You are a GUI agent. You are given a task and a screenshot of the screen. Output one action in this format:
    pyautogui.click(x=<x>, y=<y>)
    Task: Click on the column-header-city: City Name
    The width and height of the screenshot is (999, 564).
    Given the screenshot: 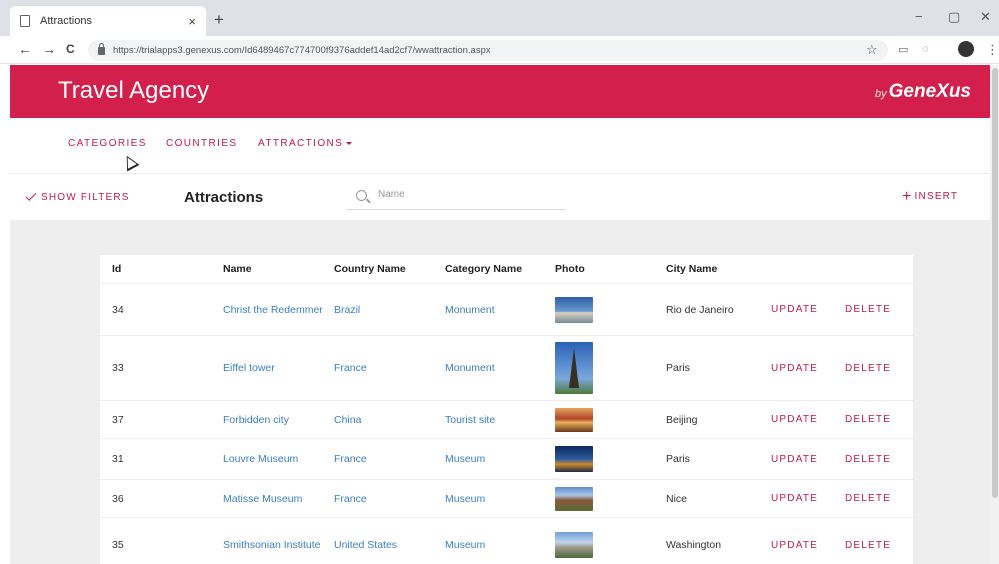 What is the action you would take?
    pyautogui.click(x=691, y=269)
    